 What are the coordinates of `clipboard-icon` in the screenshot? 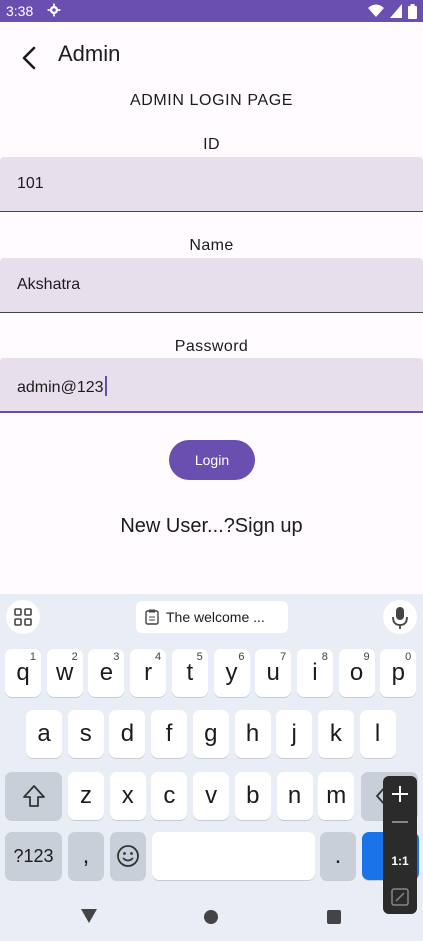 It's located at (152, 617).